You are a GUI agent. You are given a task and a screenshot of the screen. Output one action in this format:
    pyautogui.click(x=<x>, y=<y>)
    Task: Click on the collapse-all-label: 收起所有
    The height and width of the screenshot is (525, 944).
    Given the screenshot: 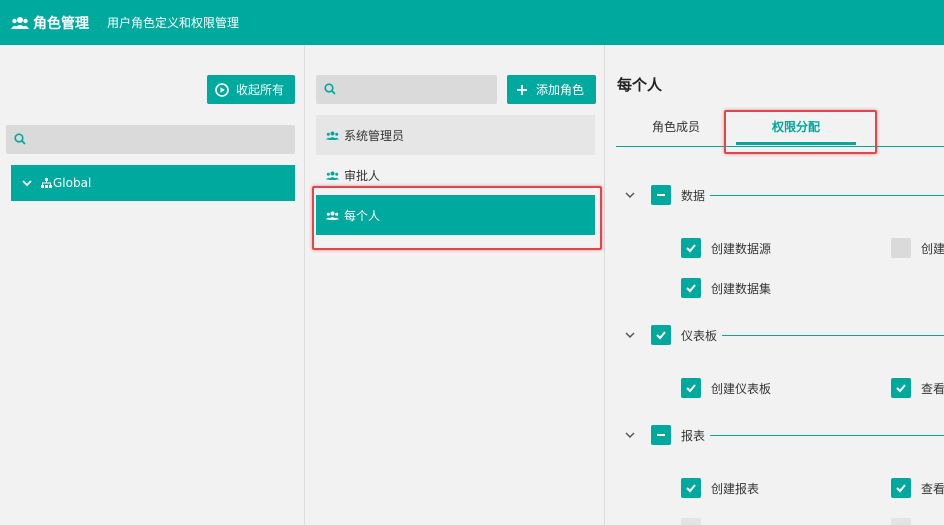 What is the action you would take?
    pyautogui.click(x=260, y=90)
    